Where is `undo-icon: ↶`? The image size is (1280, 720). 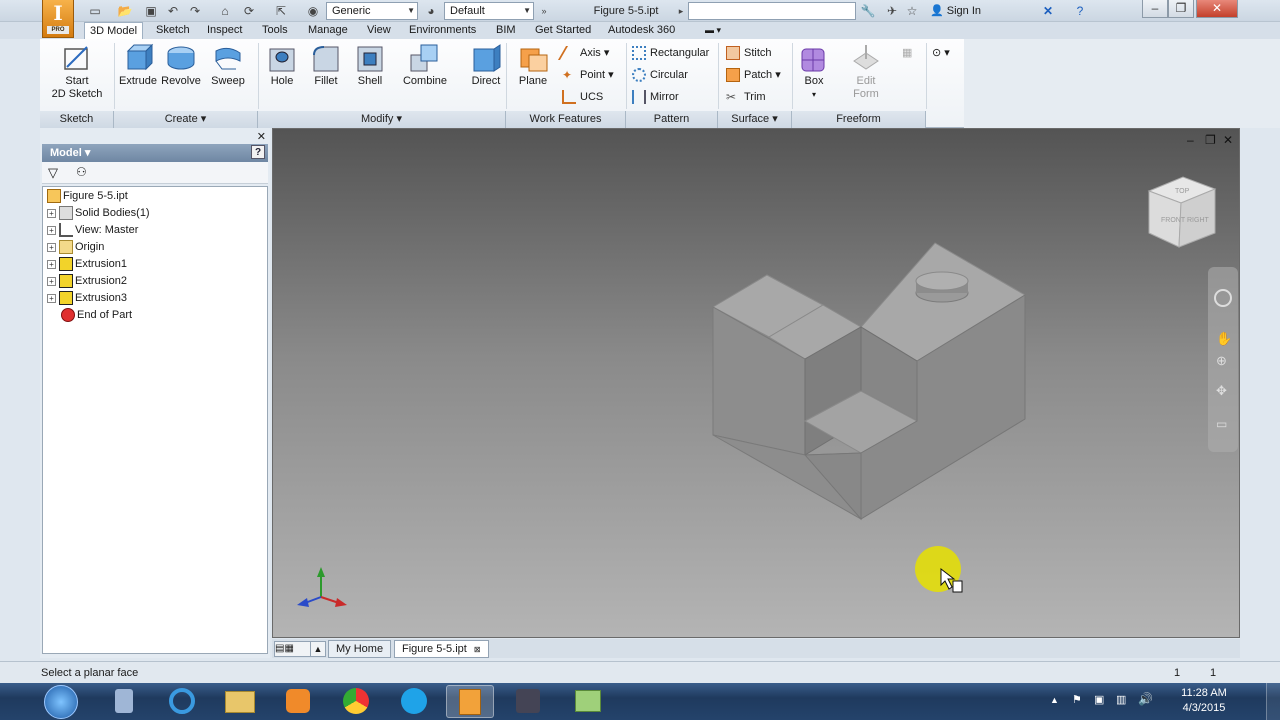
undo-icon: ↶ is located at coordinates (173, 11).